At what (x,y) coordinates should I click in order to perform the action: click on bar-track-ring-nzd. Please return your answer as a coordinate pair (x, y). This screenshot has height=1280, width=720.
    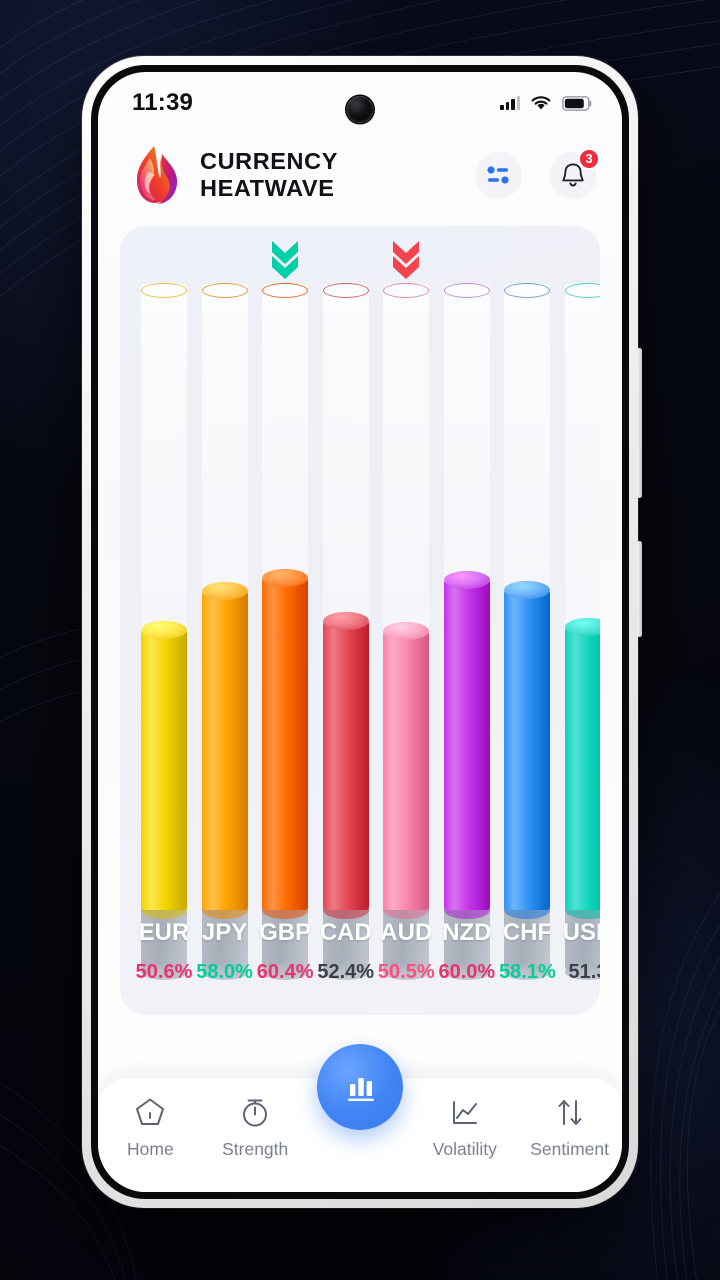
    Looking at the image, I should click on (466, 290).